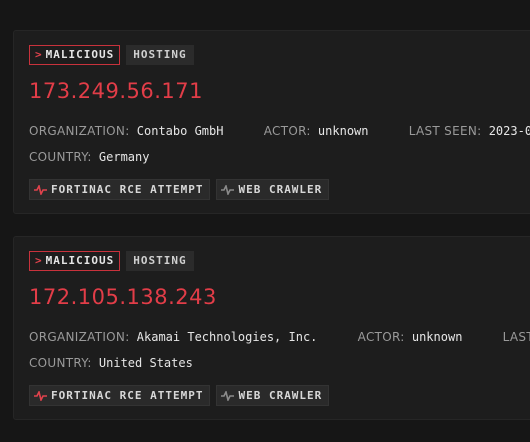 The height and width of the screenshot is (442, 530). I want to click on ip-address-link: 172.105.138.243, so click(123, 297).